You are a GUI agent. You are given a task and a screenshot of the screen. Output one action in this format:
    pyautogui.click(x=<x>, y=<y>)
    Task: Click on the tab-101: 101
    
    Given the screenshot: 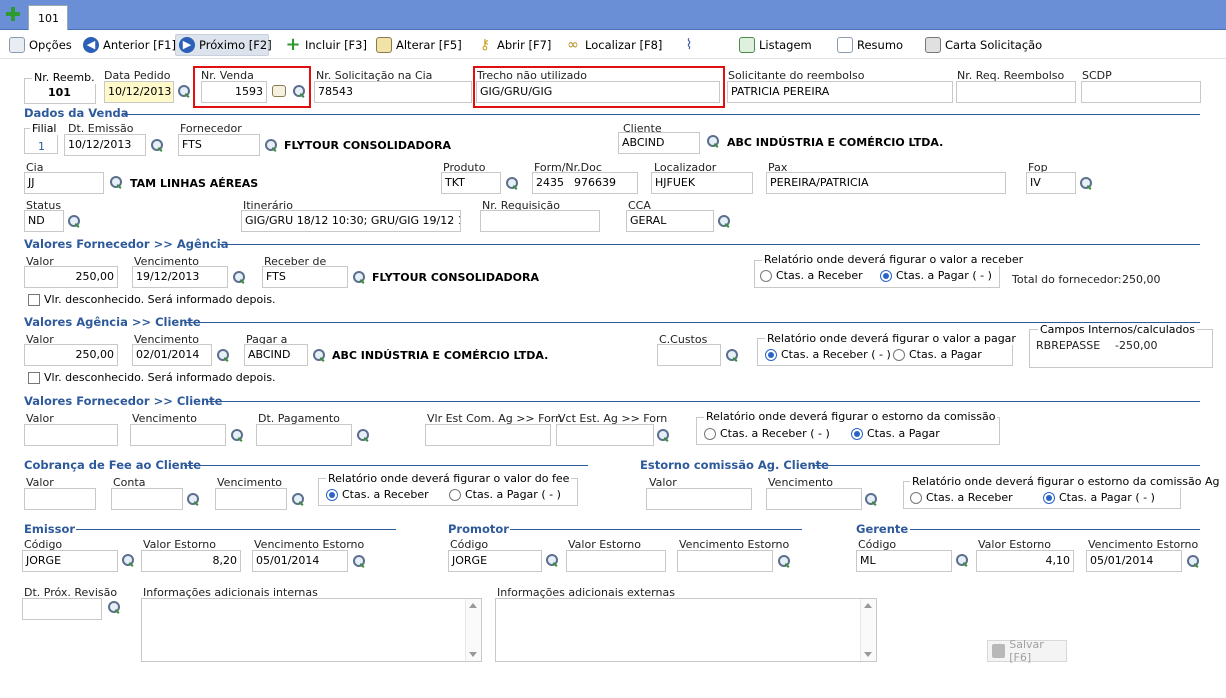 What is the action you would take?
    pyautogui.click(x=48, y=17)
    